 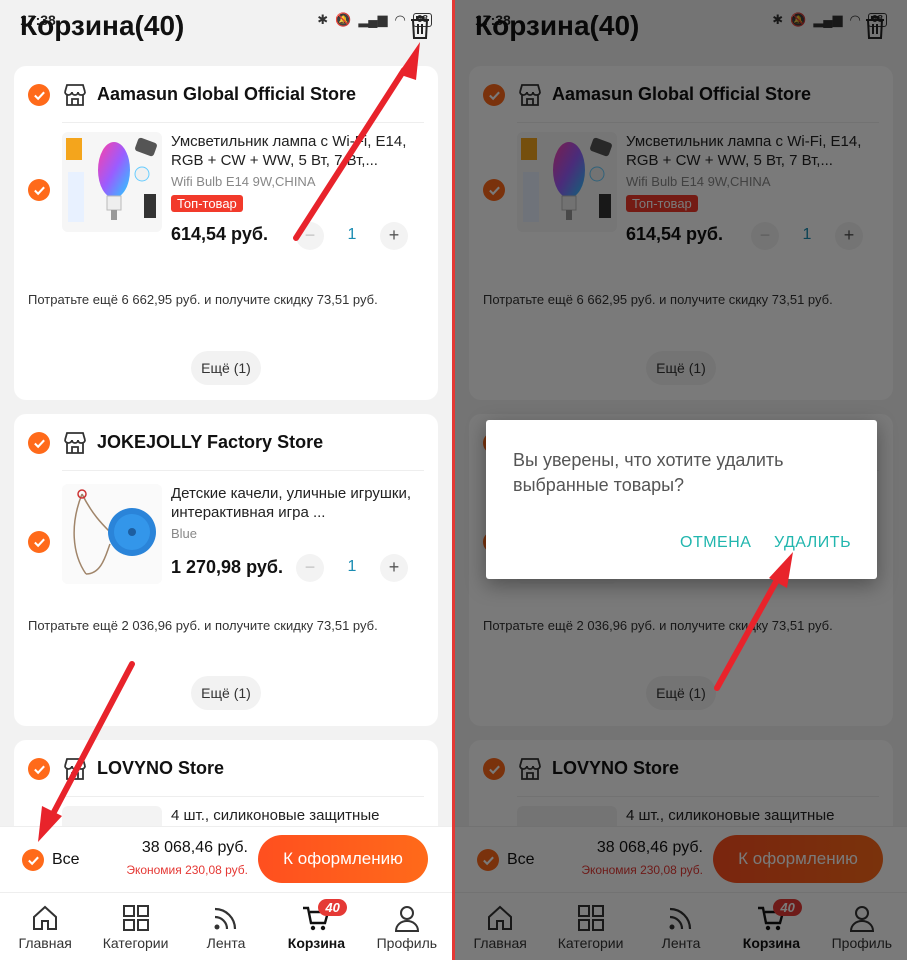 What do you see at coordinates (407, 943) in the screenshot?
I see `tab-label: Профиль` at bounding box center [407, 943].